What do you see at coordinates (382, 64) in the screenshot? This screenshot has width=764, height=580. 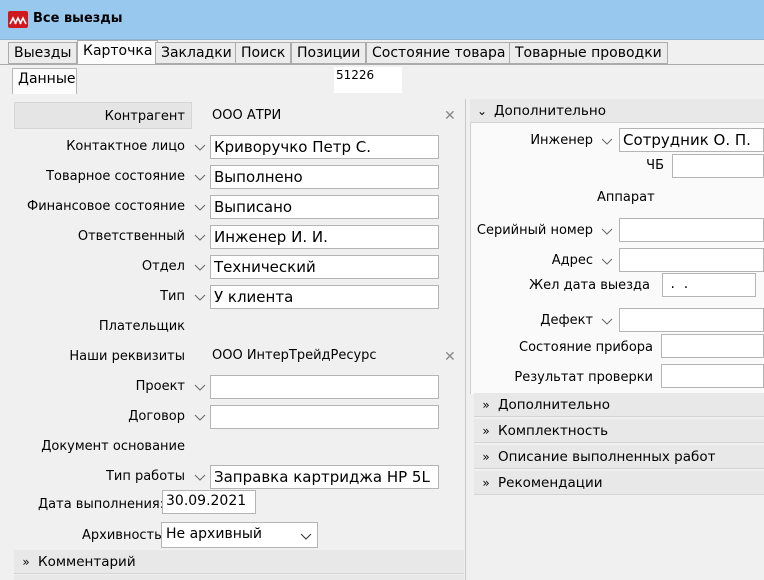 I see `tab-strip-divider` at bounding box center [382, 64].